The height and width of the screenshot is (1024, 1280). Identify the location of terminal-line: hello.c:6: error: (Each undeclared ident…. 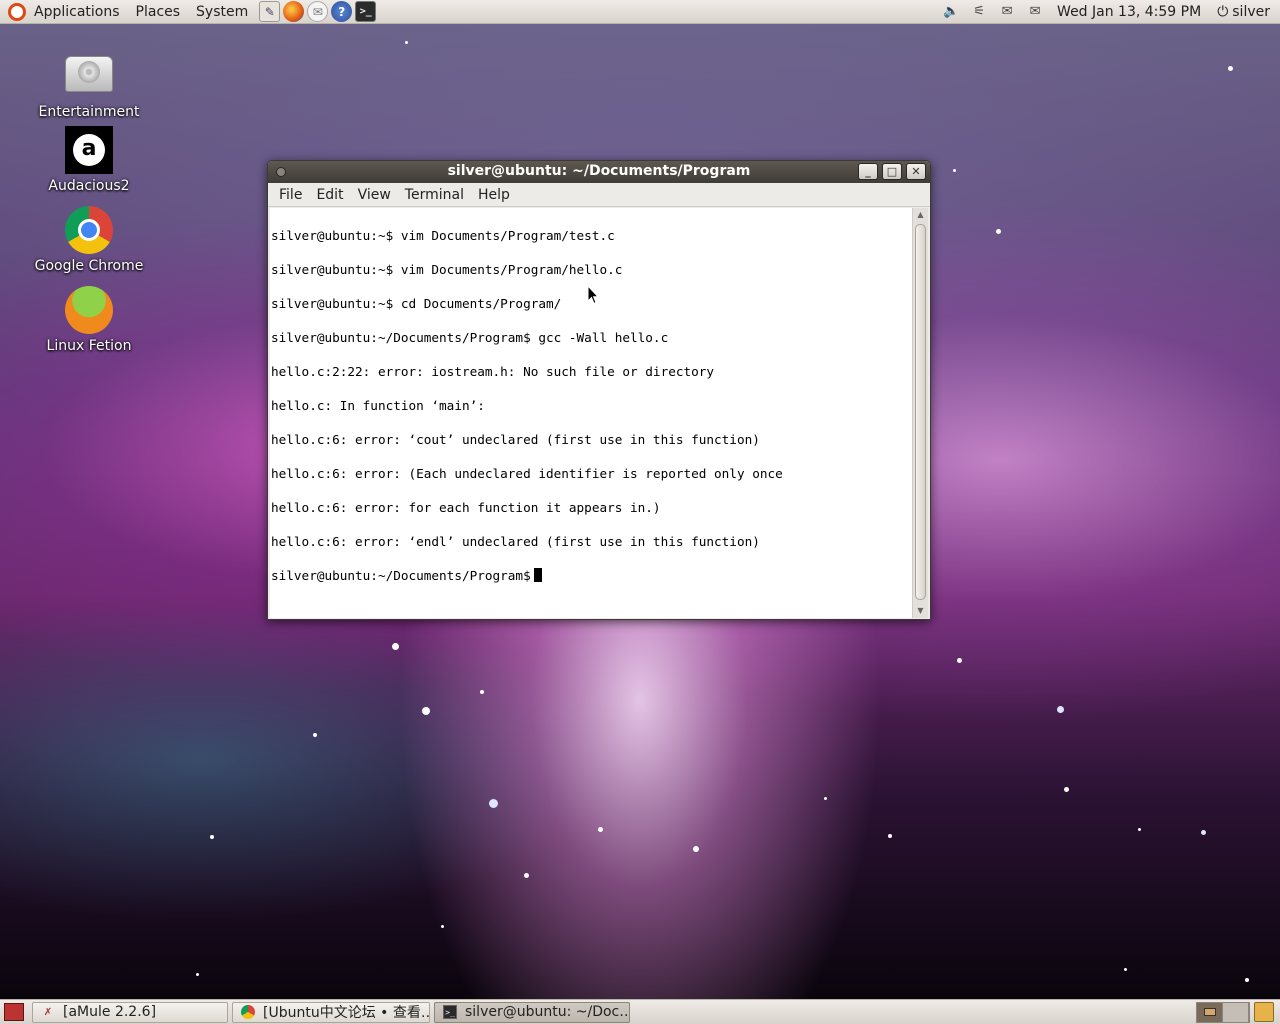
(527, 473).